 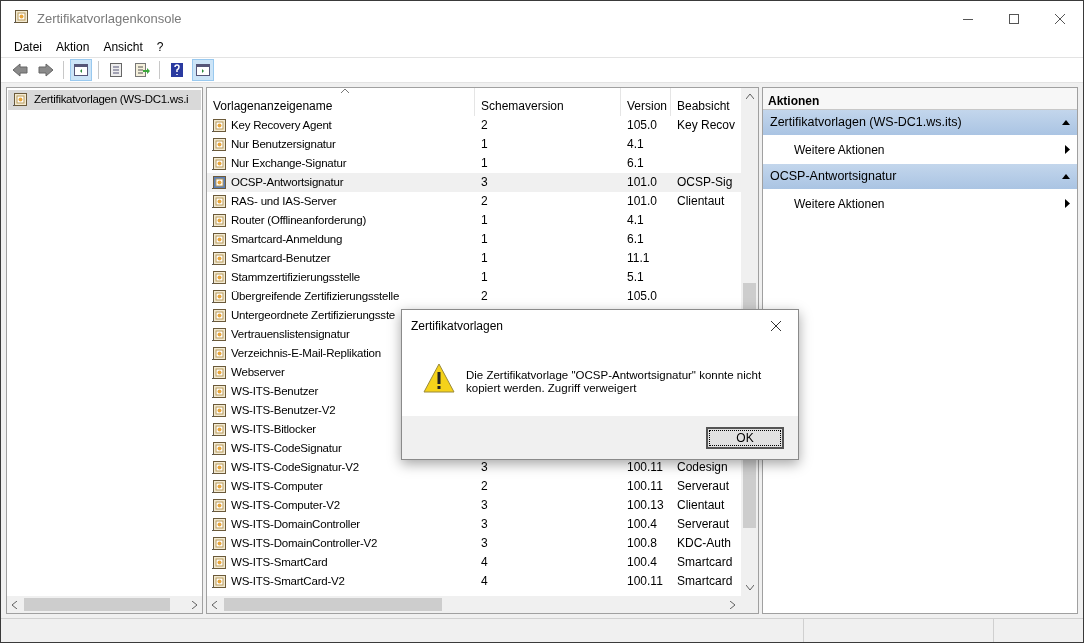 I want to click on dialog-message: Die Zertifikatvorlage "OCSP-Antwortsignatur" konnte nicht kopiert werden. Zugriff verweigert, so click(x=614, y=382).